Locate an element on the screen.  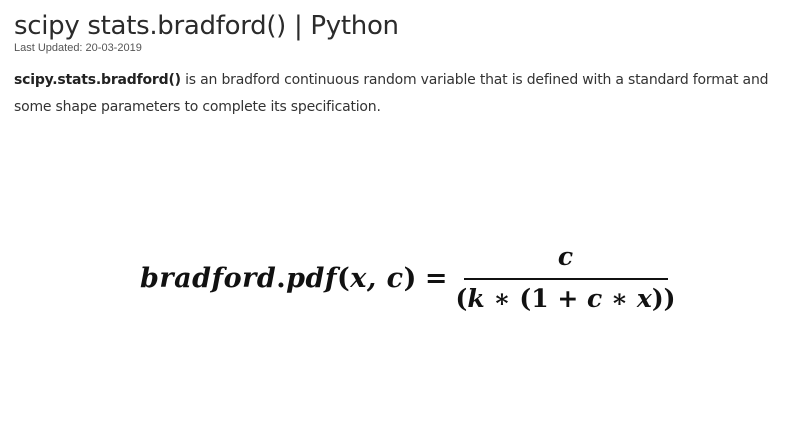
page-title: scipy stats.bradford() | Python is located at coordinates (206, 26).